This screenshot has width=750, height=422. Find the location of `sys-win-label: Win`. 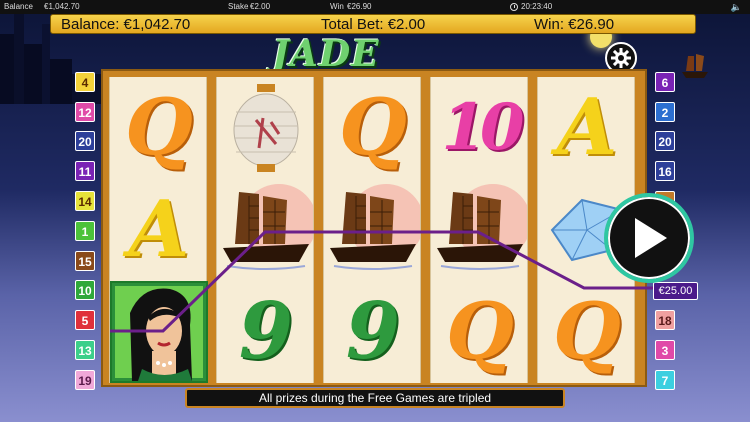

sys-win-label: Win is located at coordinates (337, 6).